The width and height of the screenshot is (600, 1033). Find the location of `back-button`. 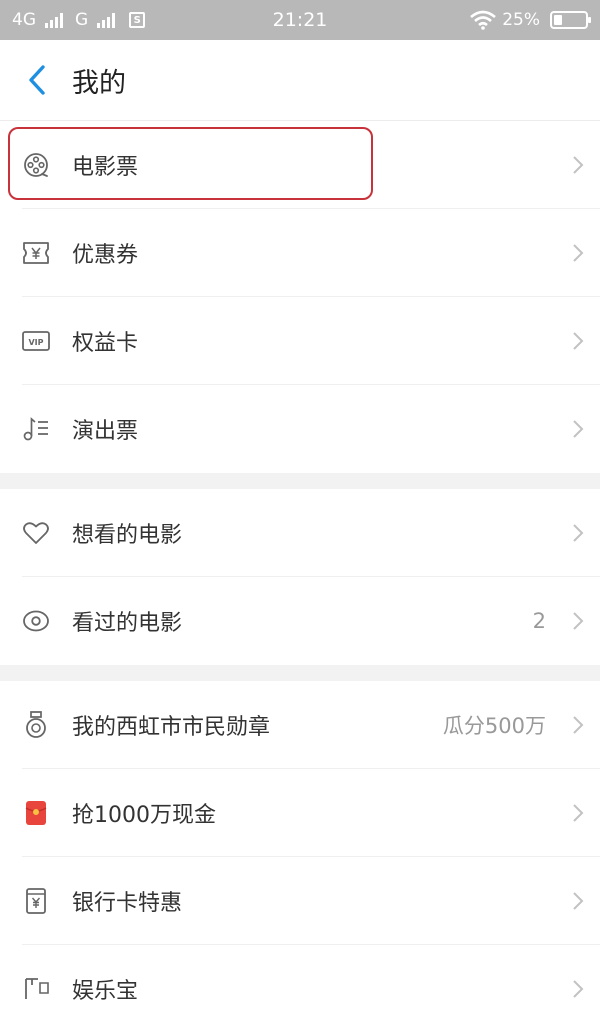

back-button is located at coordinates (35, 80).